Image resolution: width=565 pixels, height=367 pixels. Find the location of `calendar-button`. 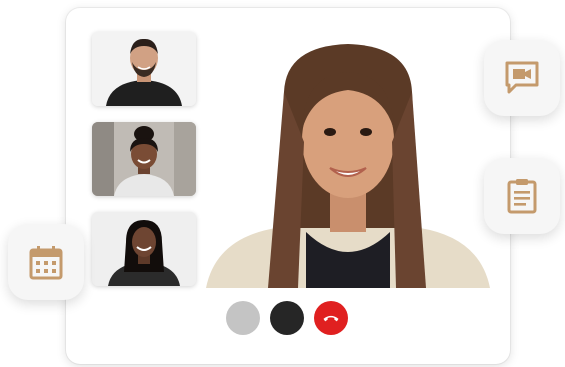

calendar-button is located at coordinates (46, 262).